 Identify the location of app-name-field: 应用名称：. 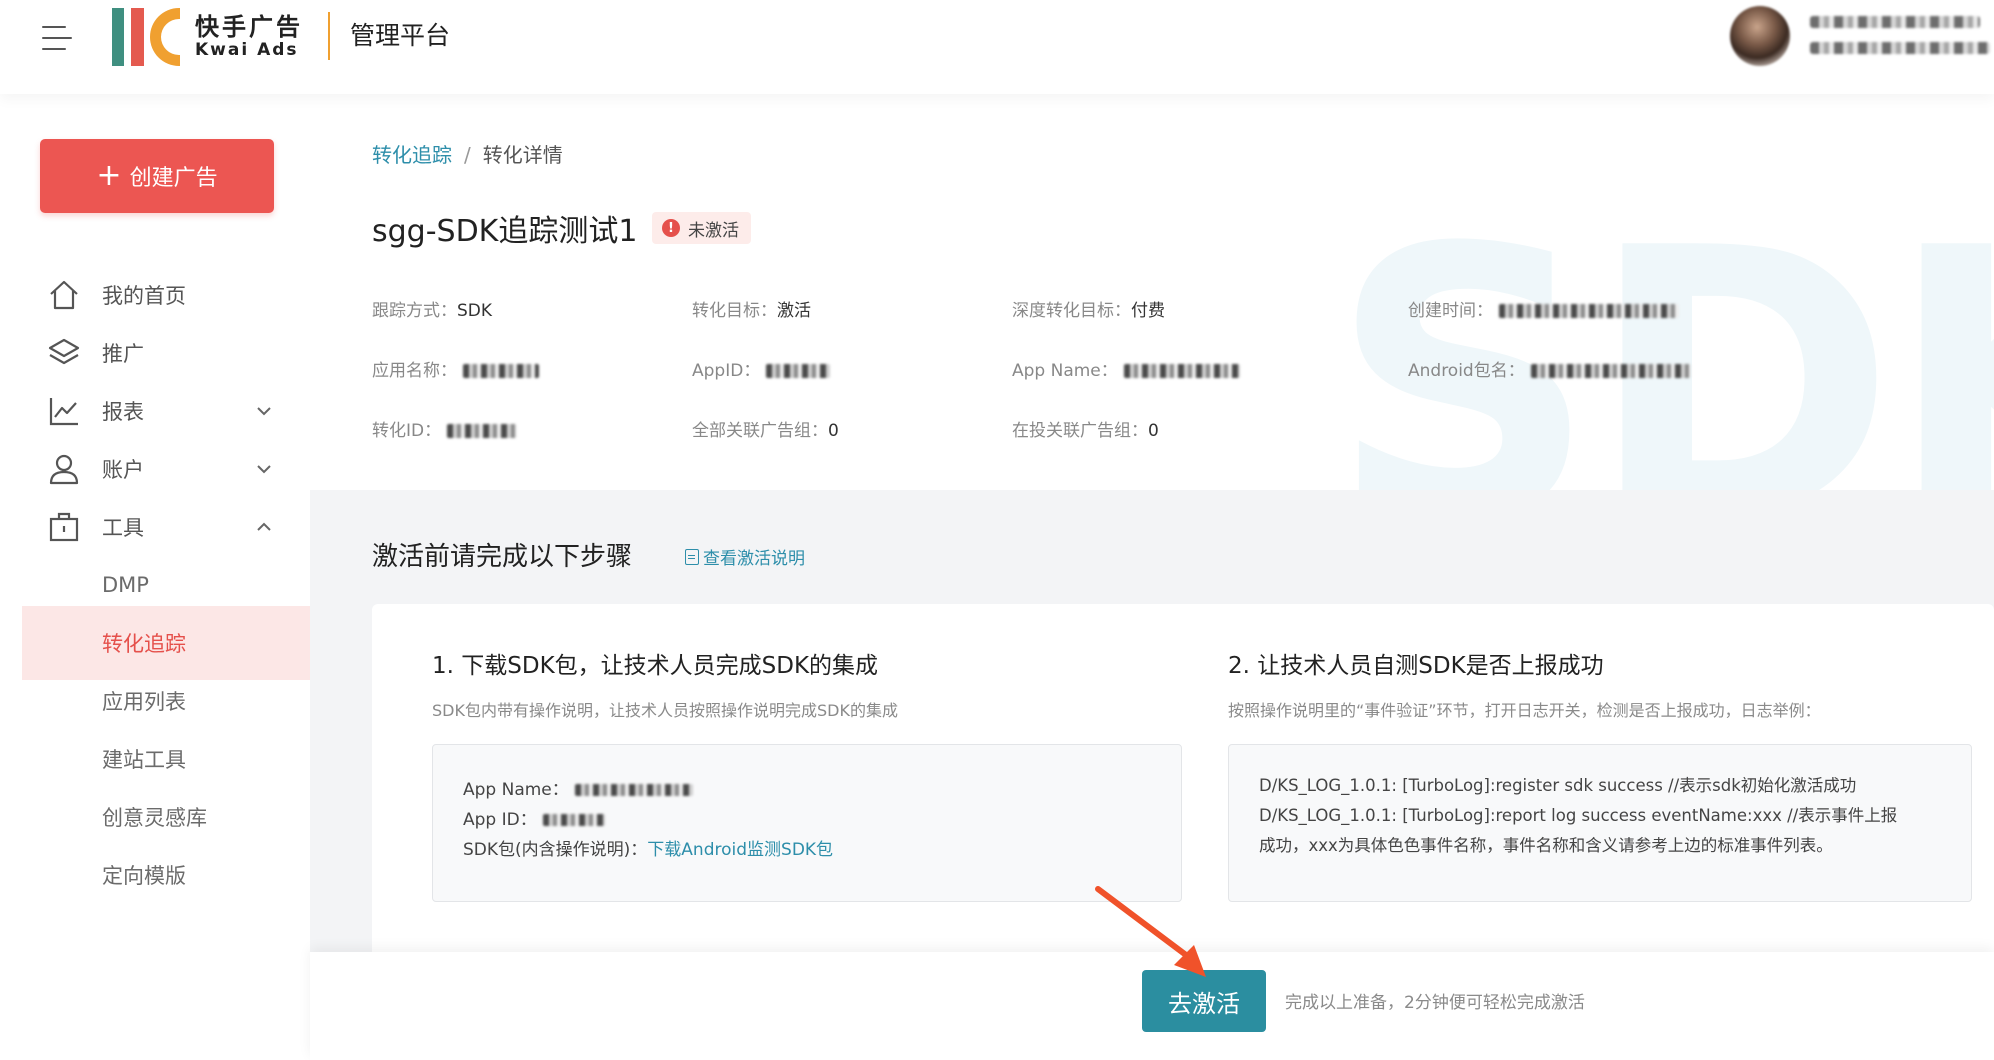
(455, 368).